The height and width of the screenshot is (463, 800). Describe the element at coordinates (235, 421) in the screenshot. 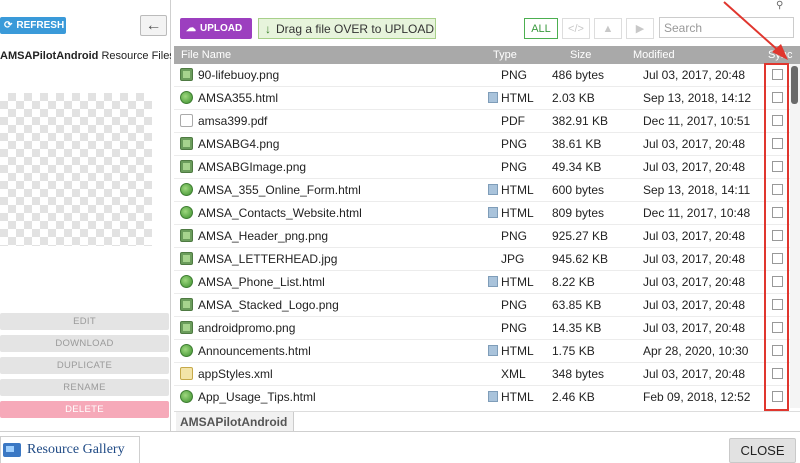

I see `breadcrumb-item: AMSAPilotAndroid` at that location.